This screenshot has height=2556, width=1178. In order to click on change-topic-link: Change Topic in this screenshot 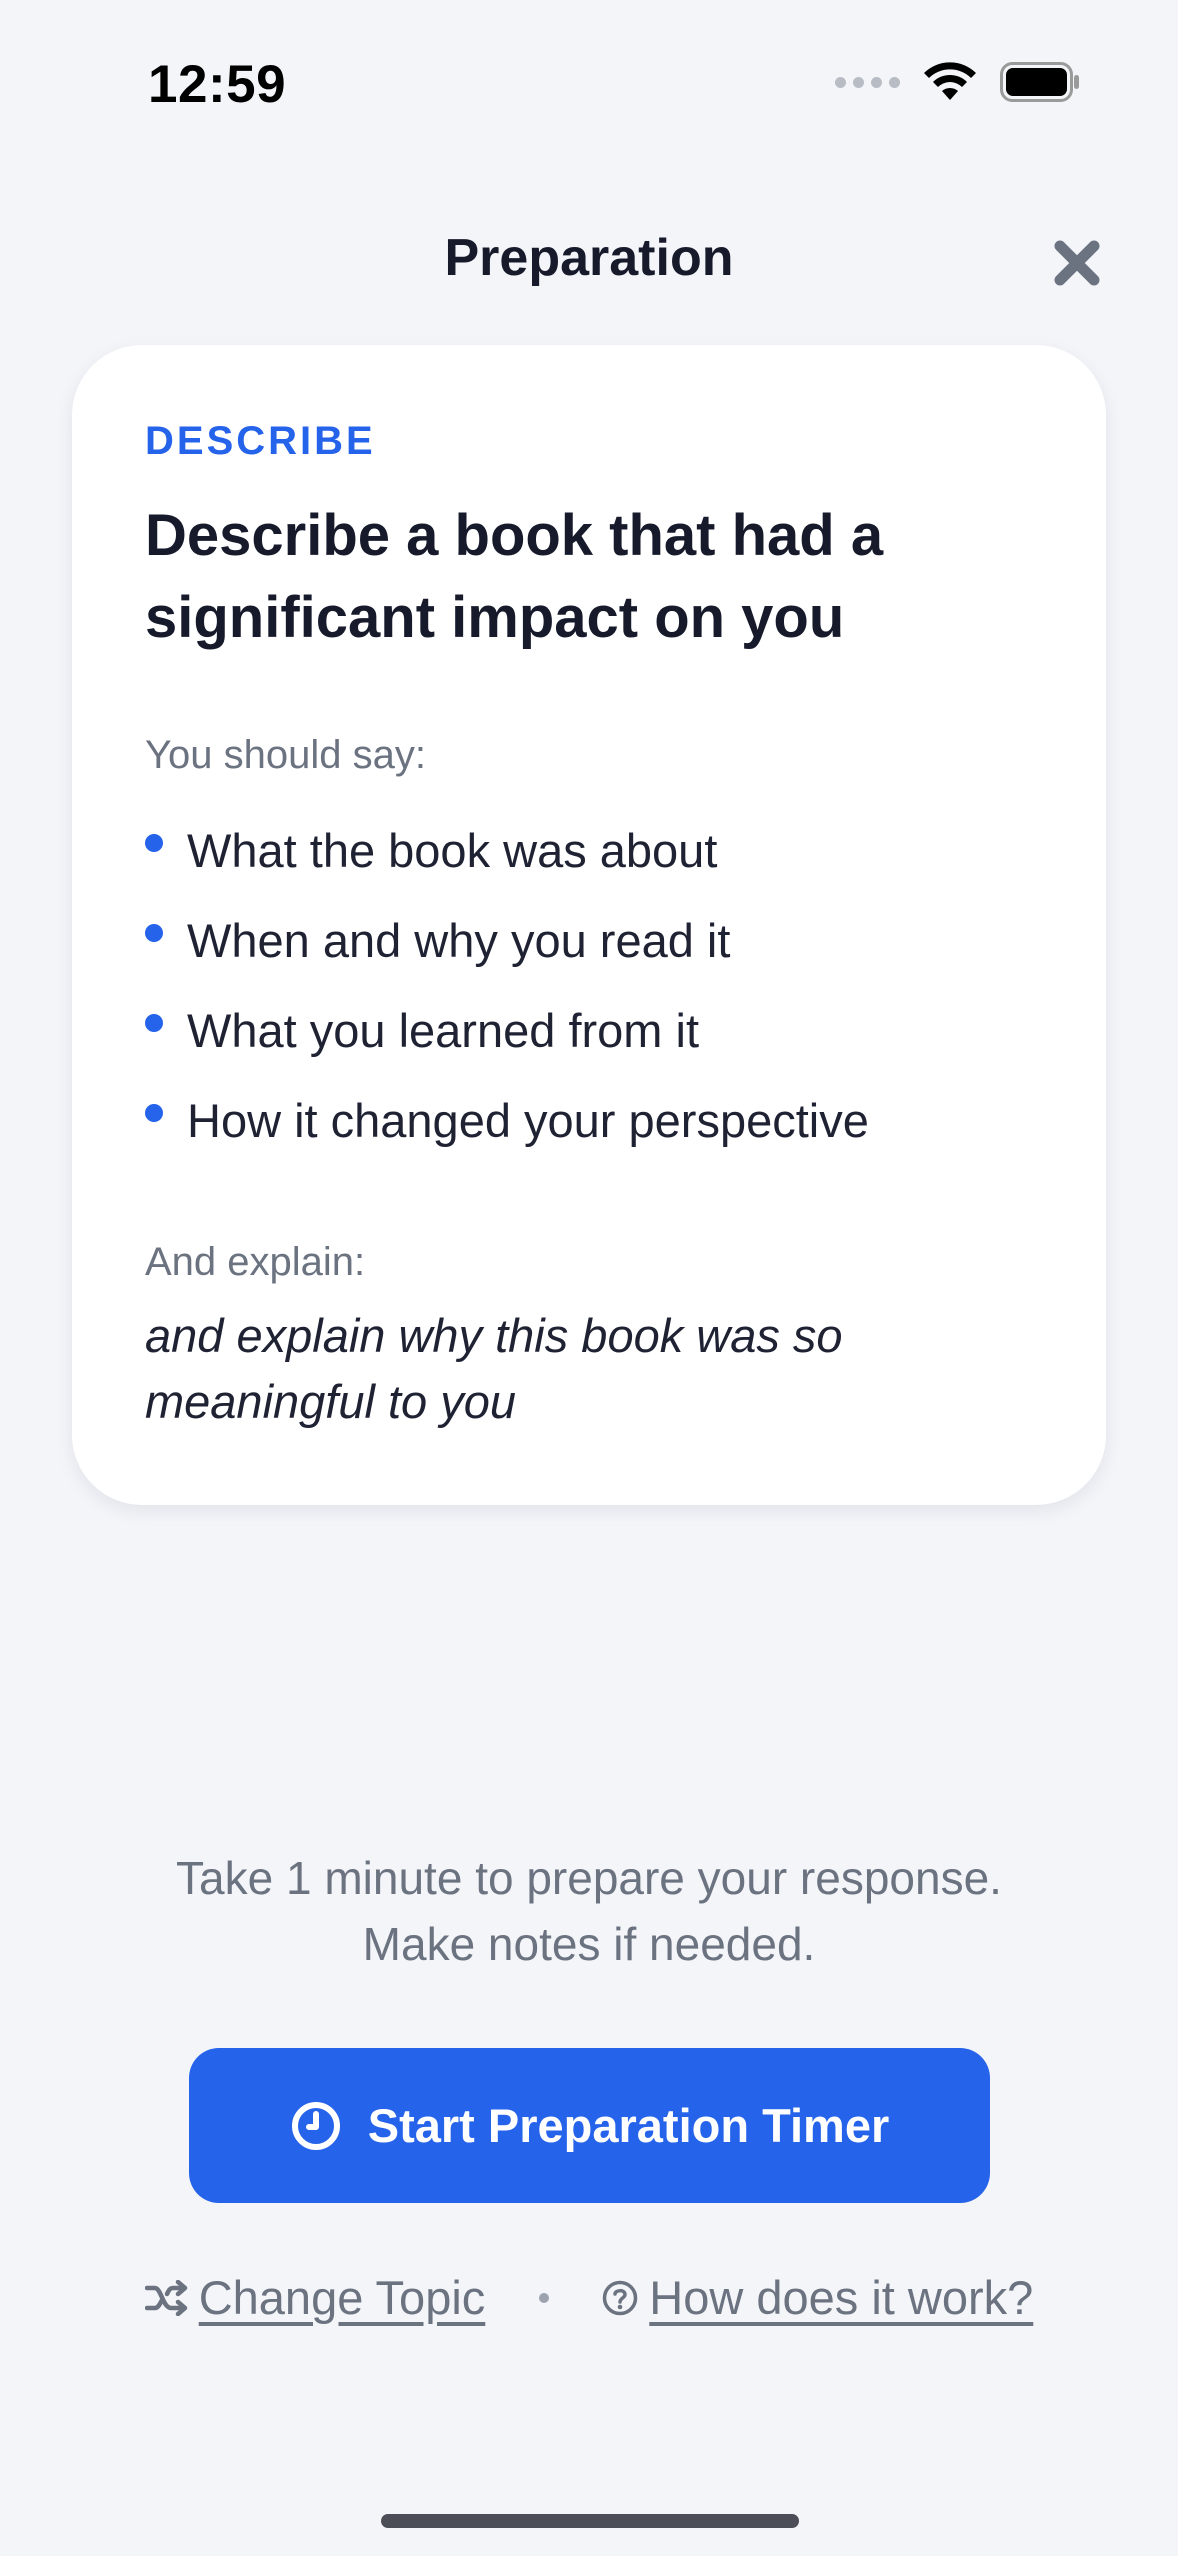, I will do `click(315, 2297)`.